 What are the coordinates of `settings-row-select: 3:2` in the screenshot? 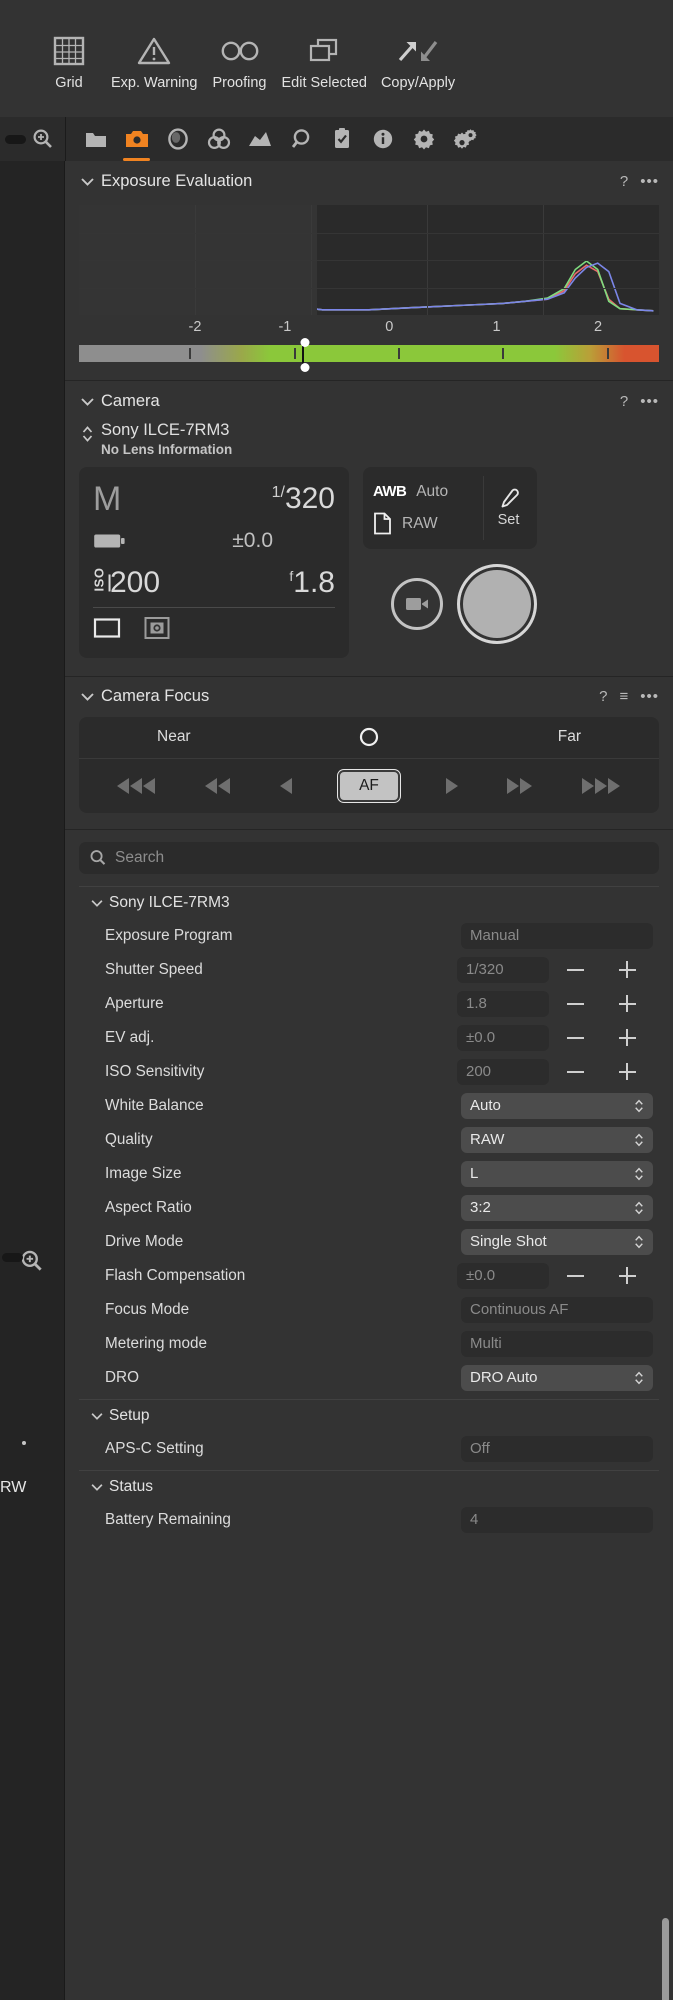 It's located at (557, 1207).